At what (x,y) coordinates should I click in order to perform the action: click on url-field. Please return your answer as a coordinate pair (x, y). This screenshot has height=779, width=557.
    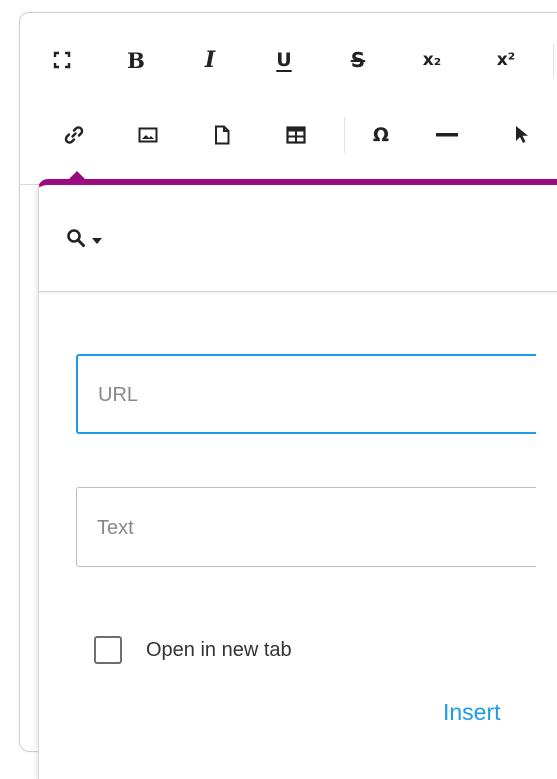
    Looking at the image, I should click on (306, 394).